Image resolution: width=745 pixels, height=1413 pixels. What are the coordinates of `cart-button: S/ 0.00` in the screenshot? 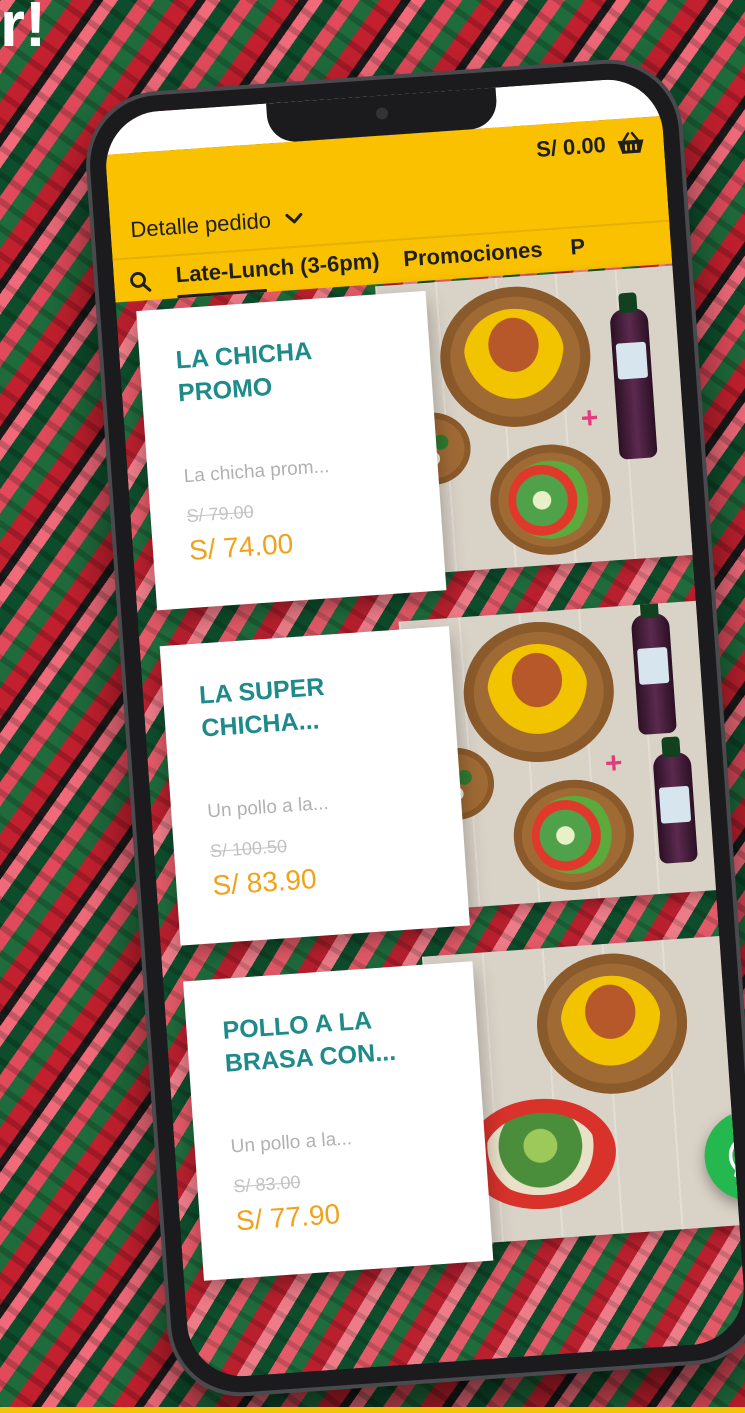 It's located at (590, 146).